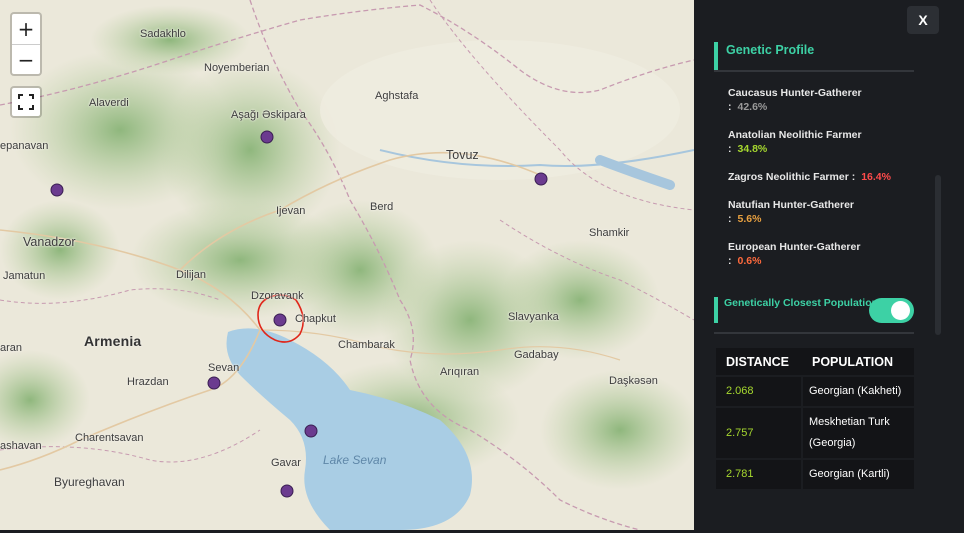 The width and height of the screenshot is (964, 533). I want to click on profile-row: Zagros Neolithic Farmer :16.4%, so click(809, 177).